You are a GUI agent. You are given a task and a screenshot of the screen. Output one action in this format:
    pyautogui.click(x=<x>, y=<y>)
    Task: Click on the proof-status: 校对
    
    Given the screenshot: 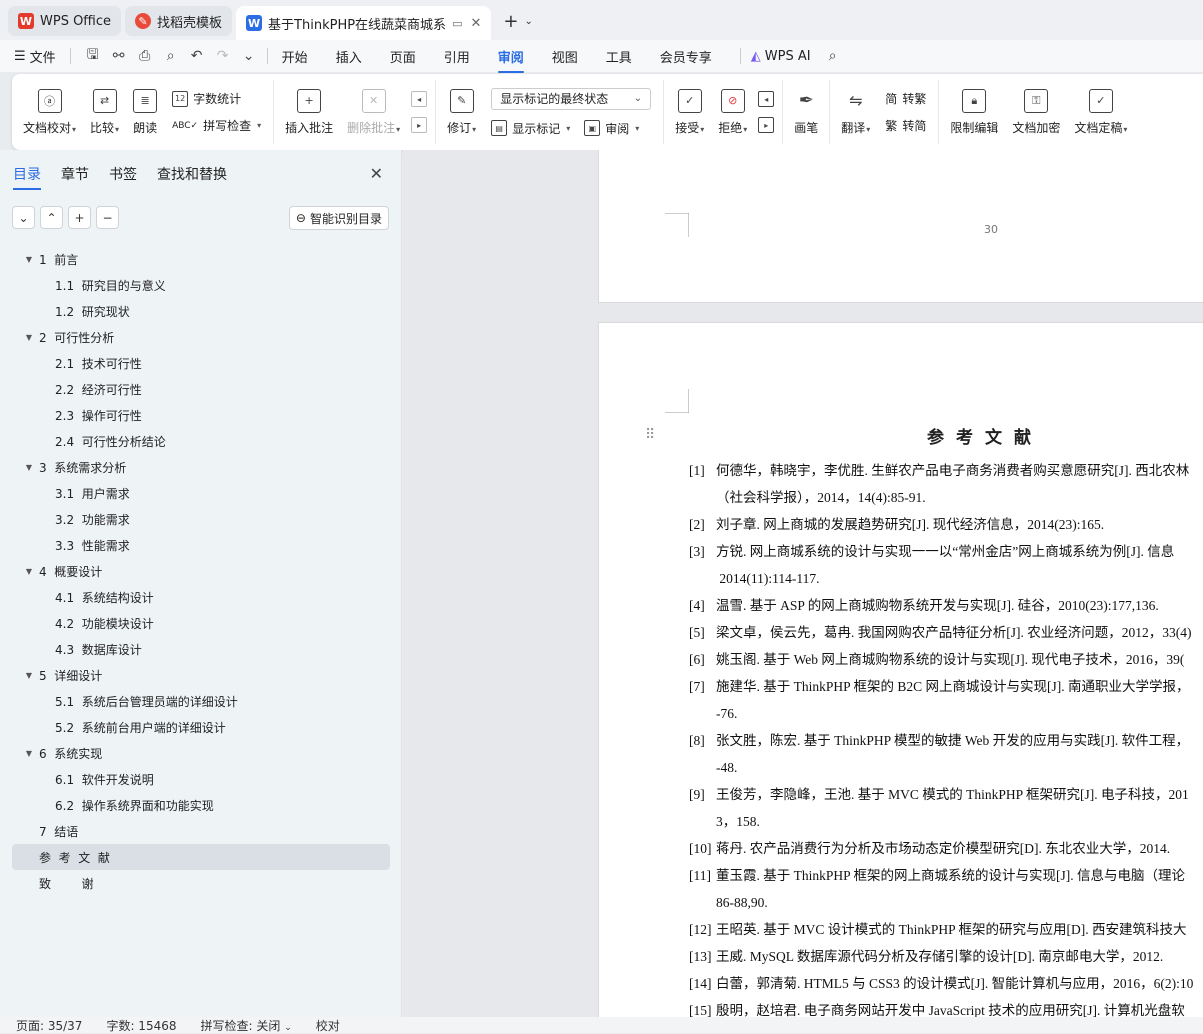 What is the action you would take?
    pyautogui.click(x=328, y=1025)
    